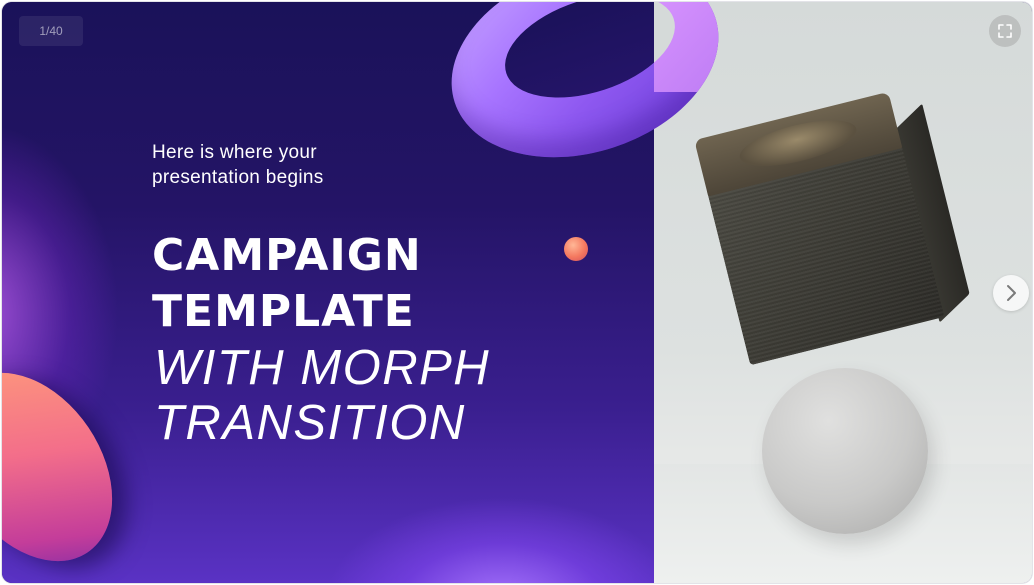 This screenshot has width=1034, height=585. I want to click on title-line-3: WITH MORPH, so click(322, 368).